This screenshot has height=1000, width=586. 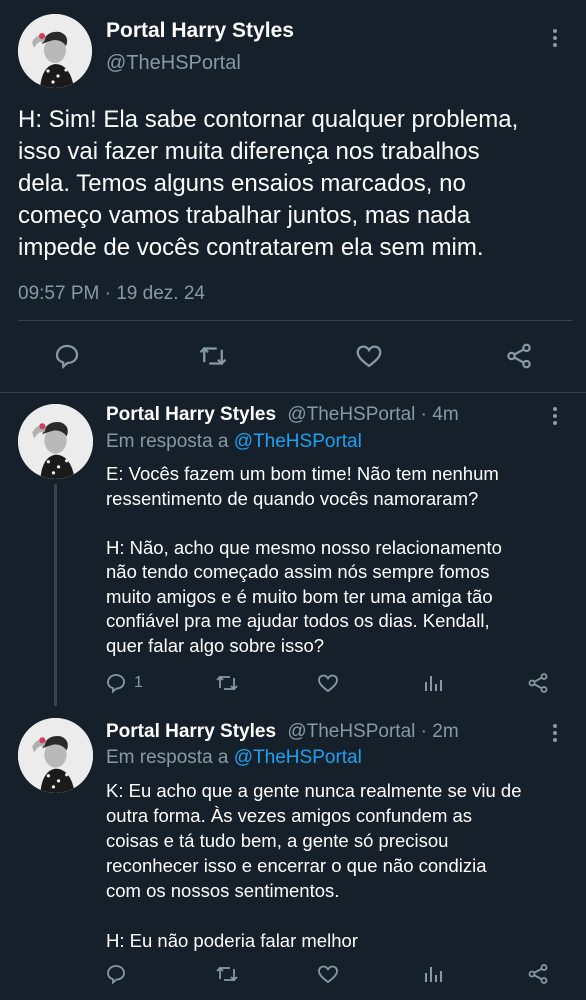 What do you see at coordinates (282, 415) in the screenshot?
I see `reply-header: Portal Harry Styles @TheHSPortal · 4m` at bounding box center [282, 415].